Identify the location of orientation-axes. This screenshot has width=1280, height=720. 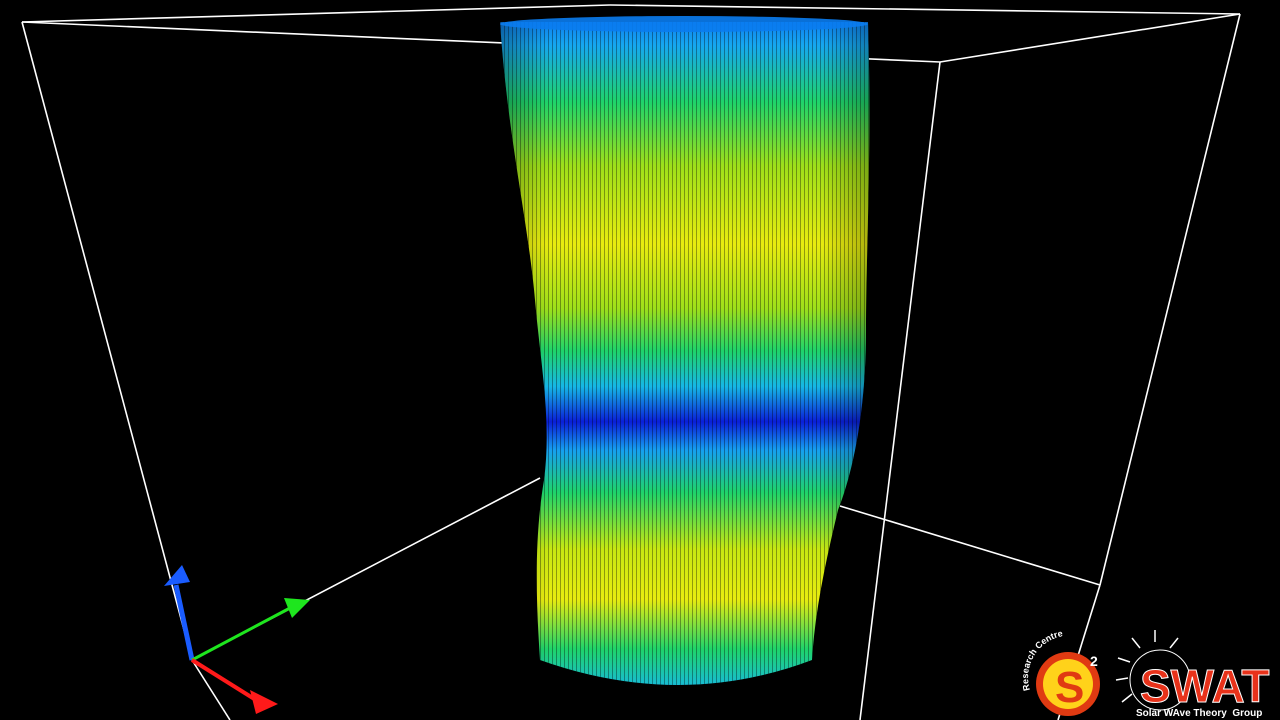
(237, 639).